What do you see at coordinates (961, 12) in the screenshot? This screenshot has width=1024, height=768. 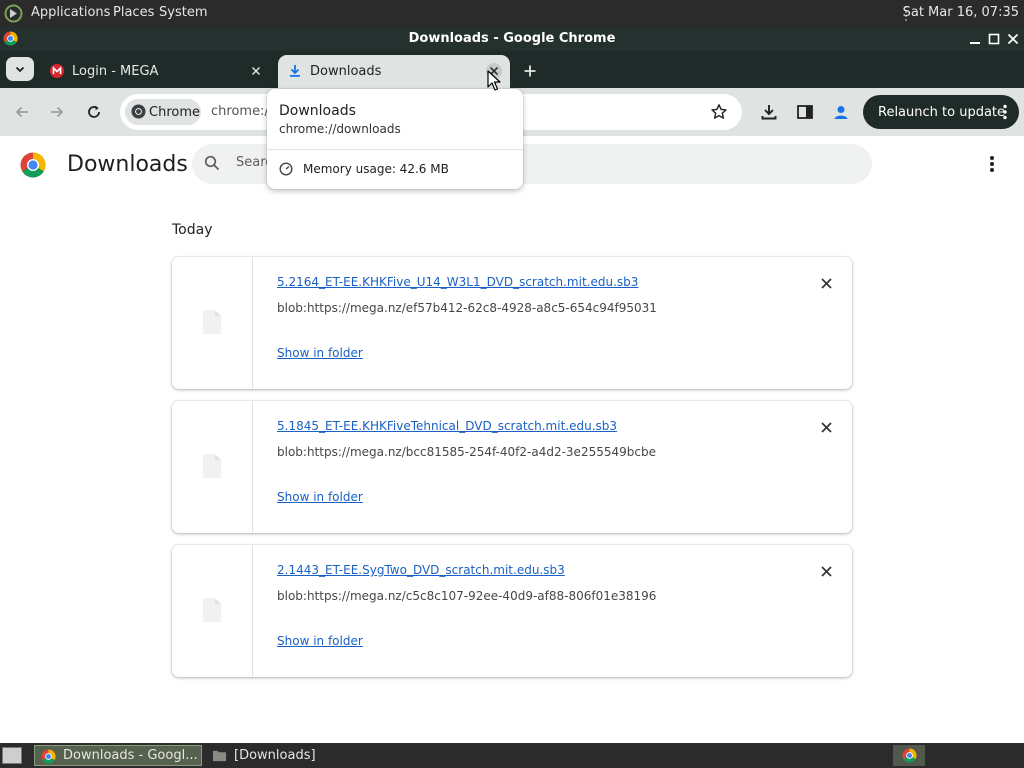 I see `clock: Sat Mar 16, 07:35` at bounding box center [961, 12].